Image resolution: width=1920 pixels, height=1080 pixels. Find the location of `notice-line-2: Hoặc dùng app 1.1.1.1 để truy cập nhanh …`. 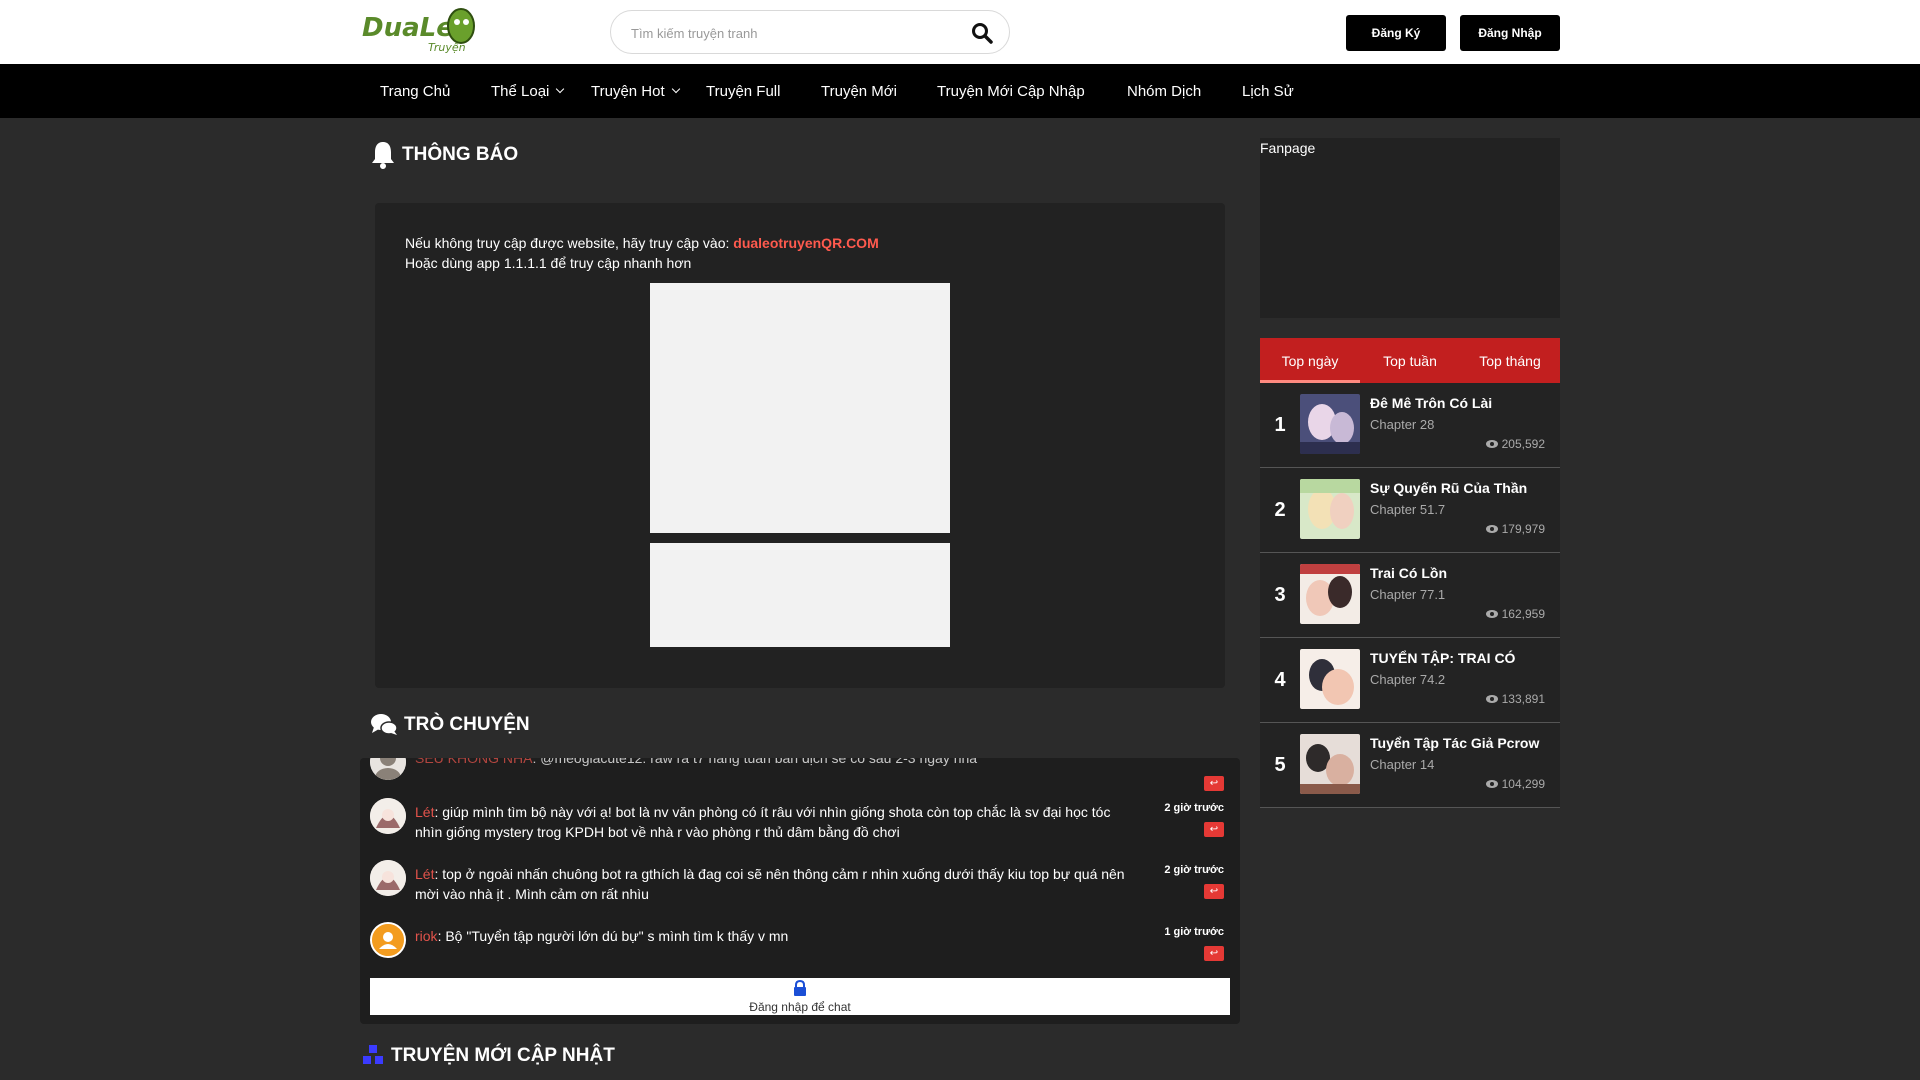

notice-line-2: Hoặc dùng app 1.1.1.1 để truy cập nhanh … is located at coordinates (548, 263).